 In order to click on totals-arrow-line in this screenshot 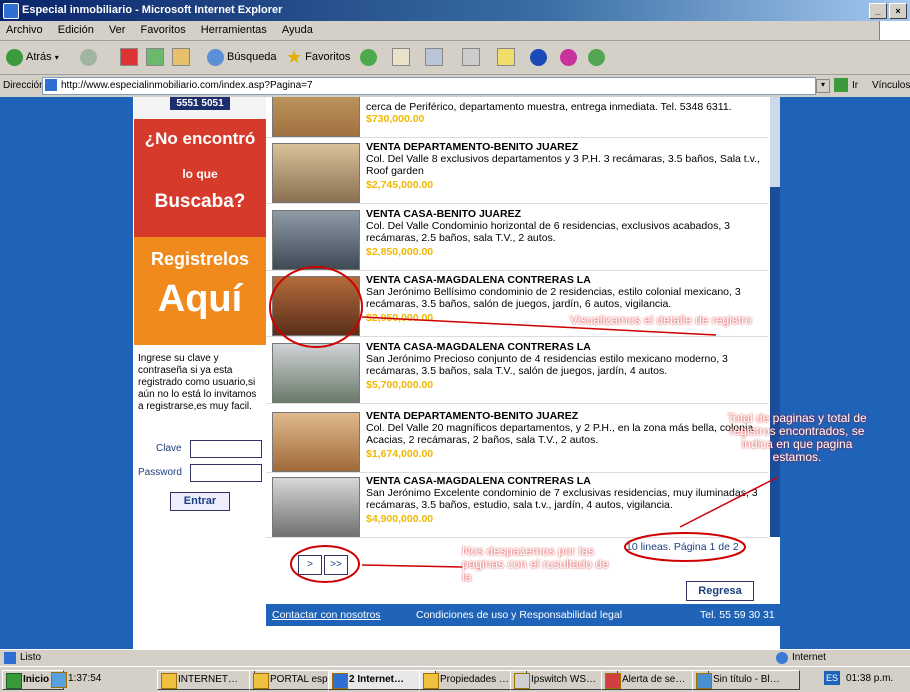, I will do `click(729, 502)`.